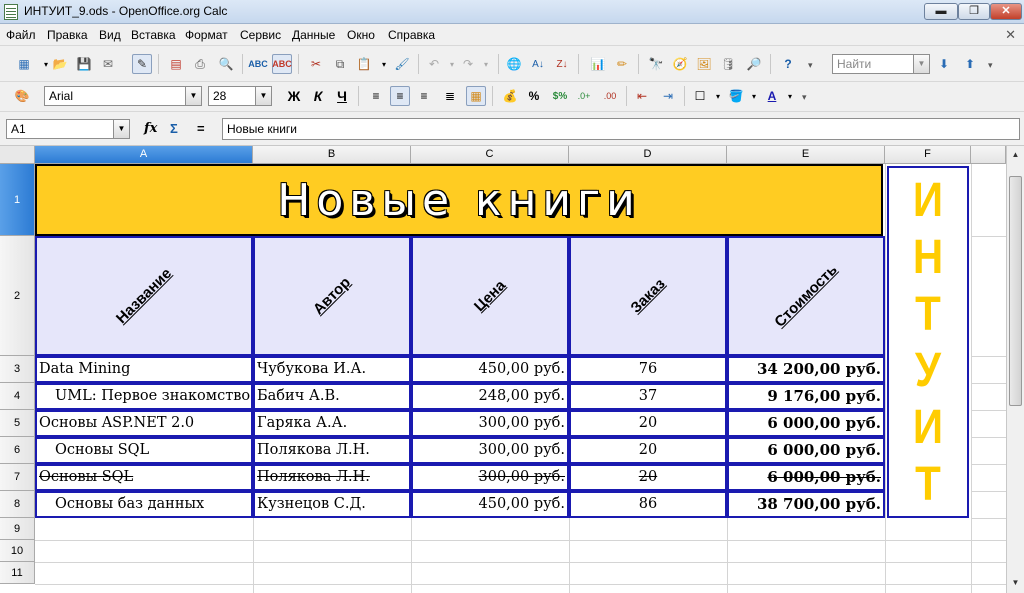 Image resolution: width=1024 pixels, height=593 pixels. I want to click on sort-ascending-icon: A↓, so click(538, 64).